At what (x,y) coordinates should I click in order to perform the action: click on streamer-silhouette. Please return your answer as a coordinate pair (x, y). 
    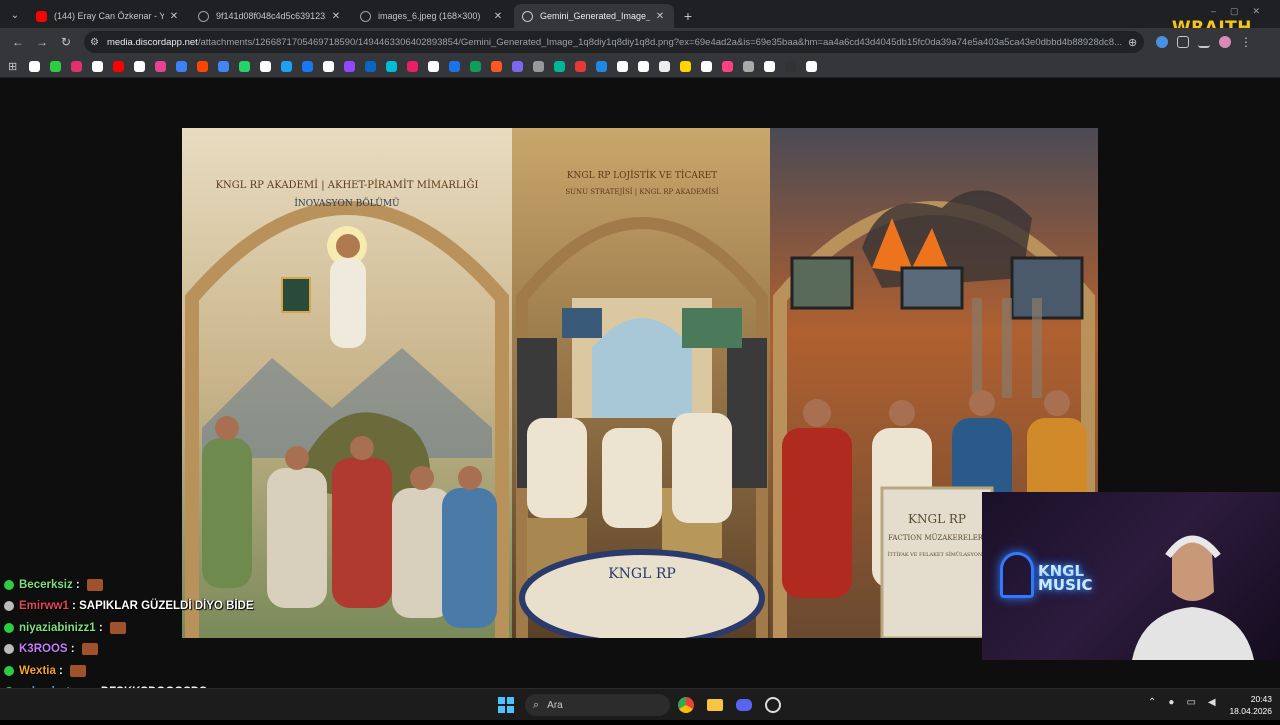
    Looking at the image, I should click on (1193, 597).